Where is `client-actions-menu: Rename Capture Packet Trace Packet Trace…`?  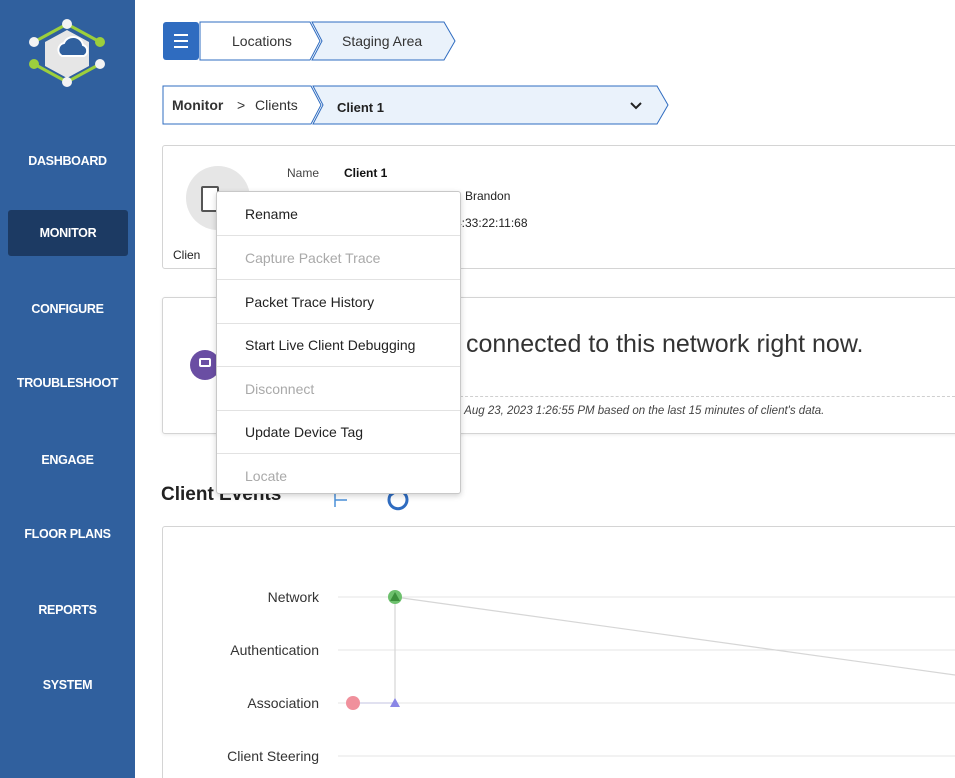 client-actions-menu: Rename Capture Packet Trace Packet Trace… is located at coordinates (338, 342).